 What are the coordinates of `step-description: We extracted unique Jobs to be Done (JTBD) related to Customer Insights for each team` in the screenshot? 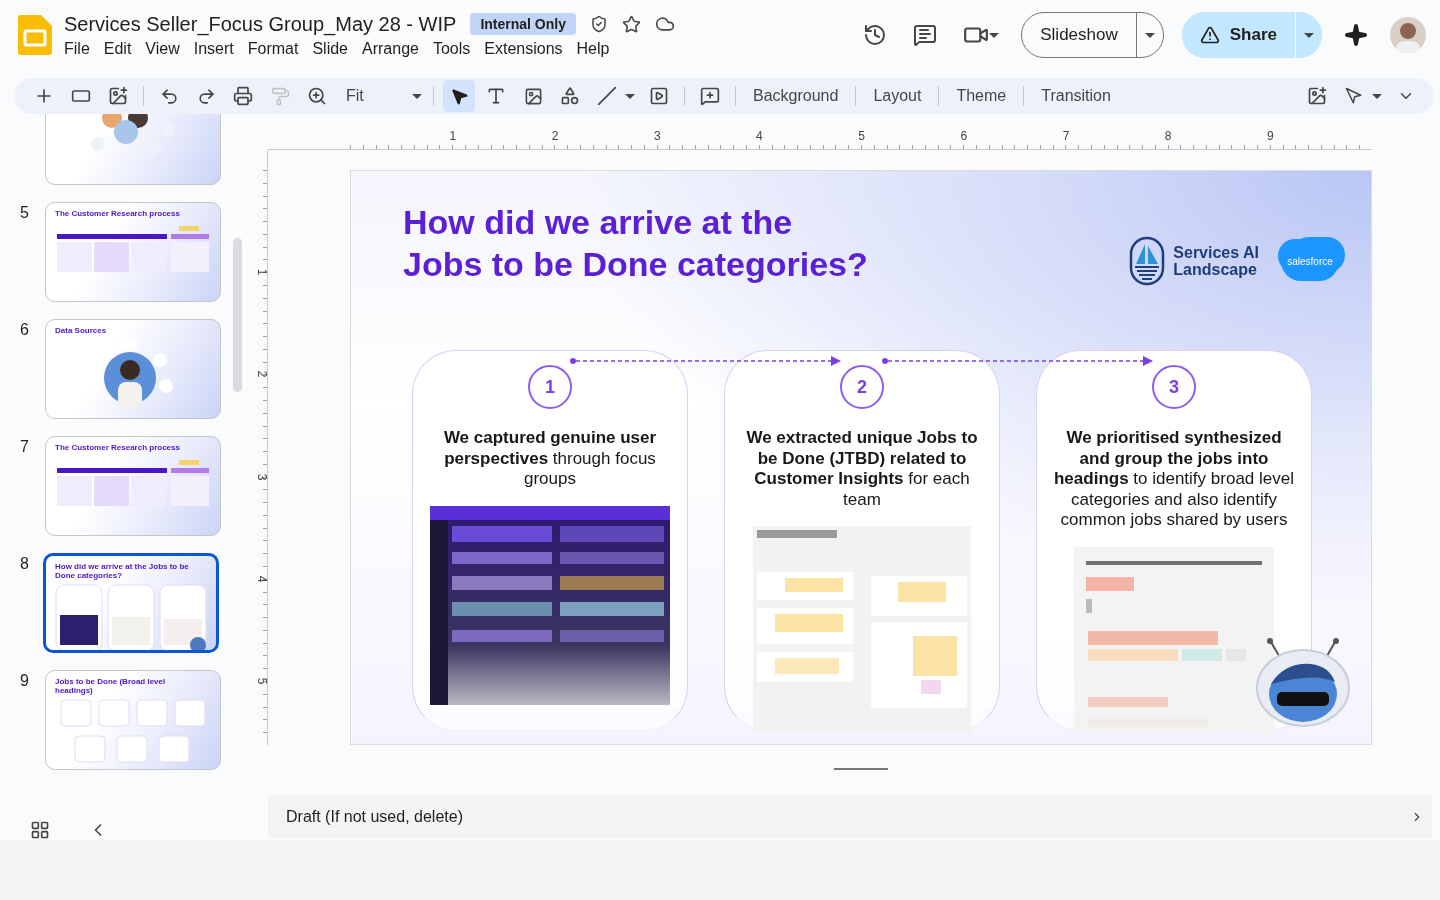 It's located at (862, 469).